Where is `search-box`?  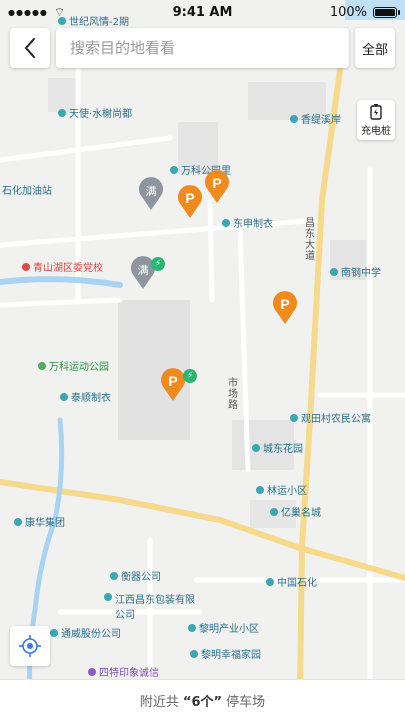 search-box is located at coordinates (202, 48).